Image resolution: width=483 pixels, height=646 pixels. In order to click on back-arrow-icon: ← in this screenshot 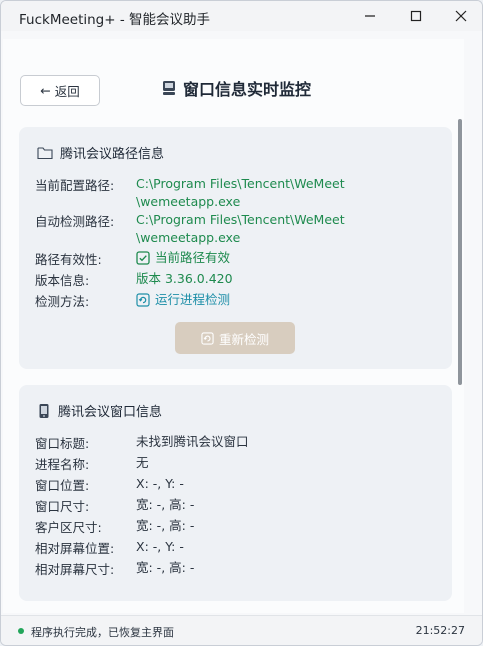, I will do `click(45, 90)`.